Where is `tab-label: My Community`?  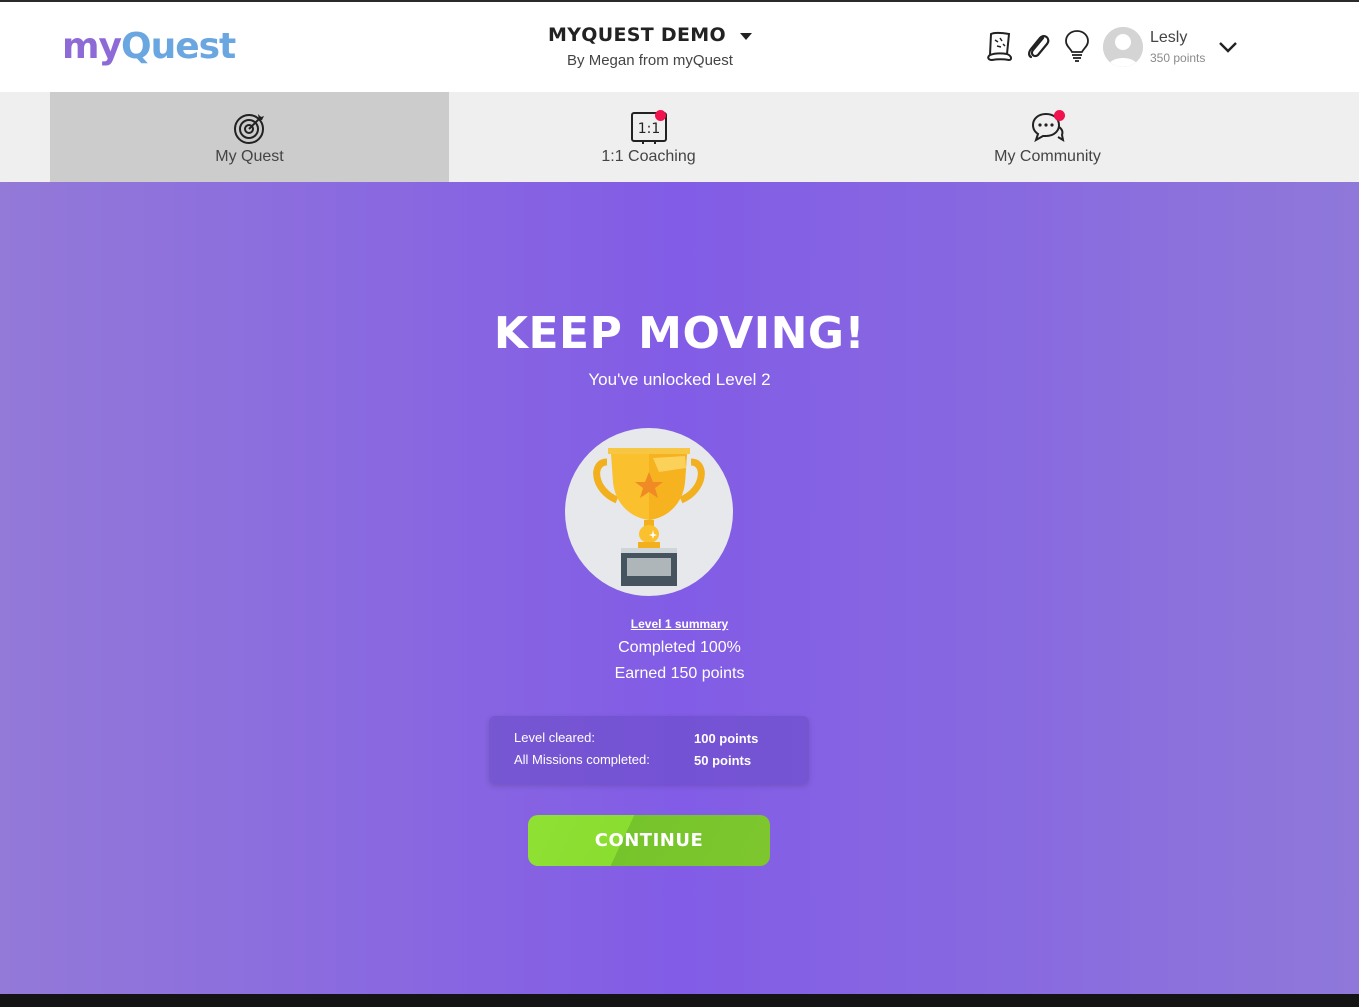 tab-label: My Community is located at coordinates (1047, 156).